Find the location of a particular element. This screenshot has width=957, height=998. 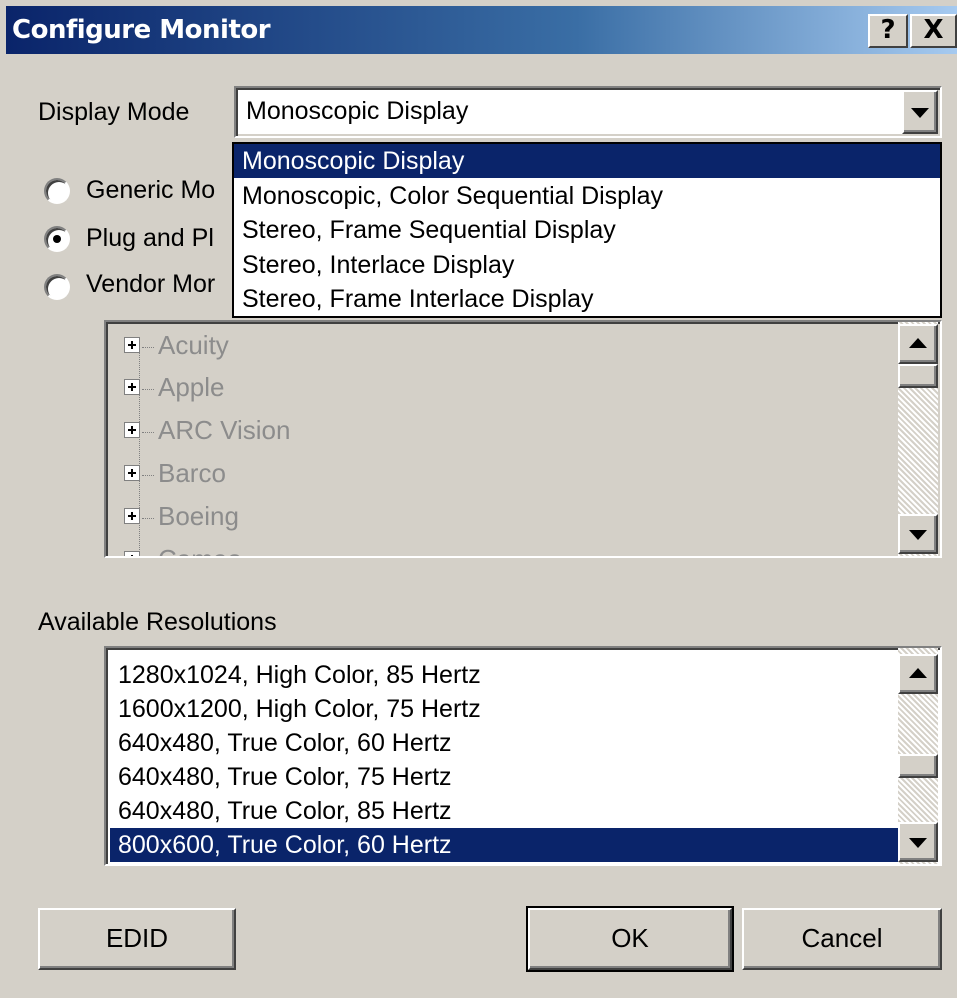

radio-plug-and-play is located at coordinates (57, 239).